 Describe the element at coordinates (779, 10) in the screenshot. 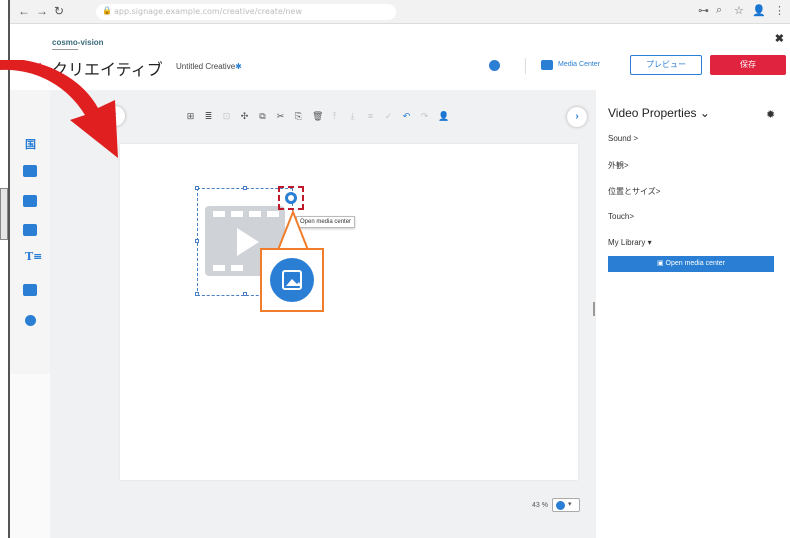

I see `more-menu-icon: ⋮` at that location.